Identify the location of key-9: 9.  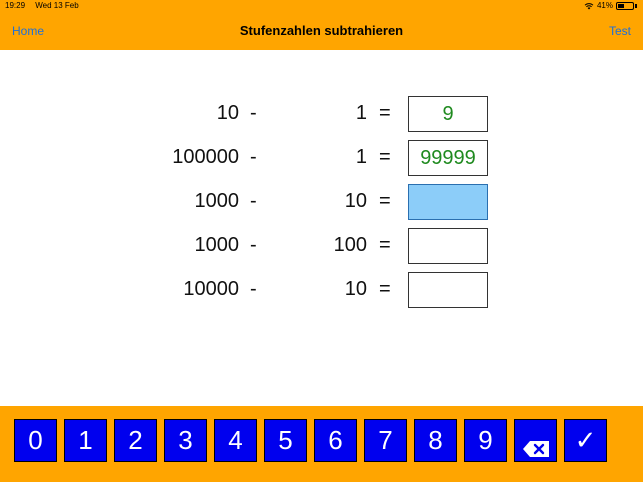
(485, 440).